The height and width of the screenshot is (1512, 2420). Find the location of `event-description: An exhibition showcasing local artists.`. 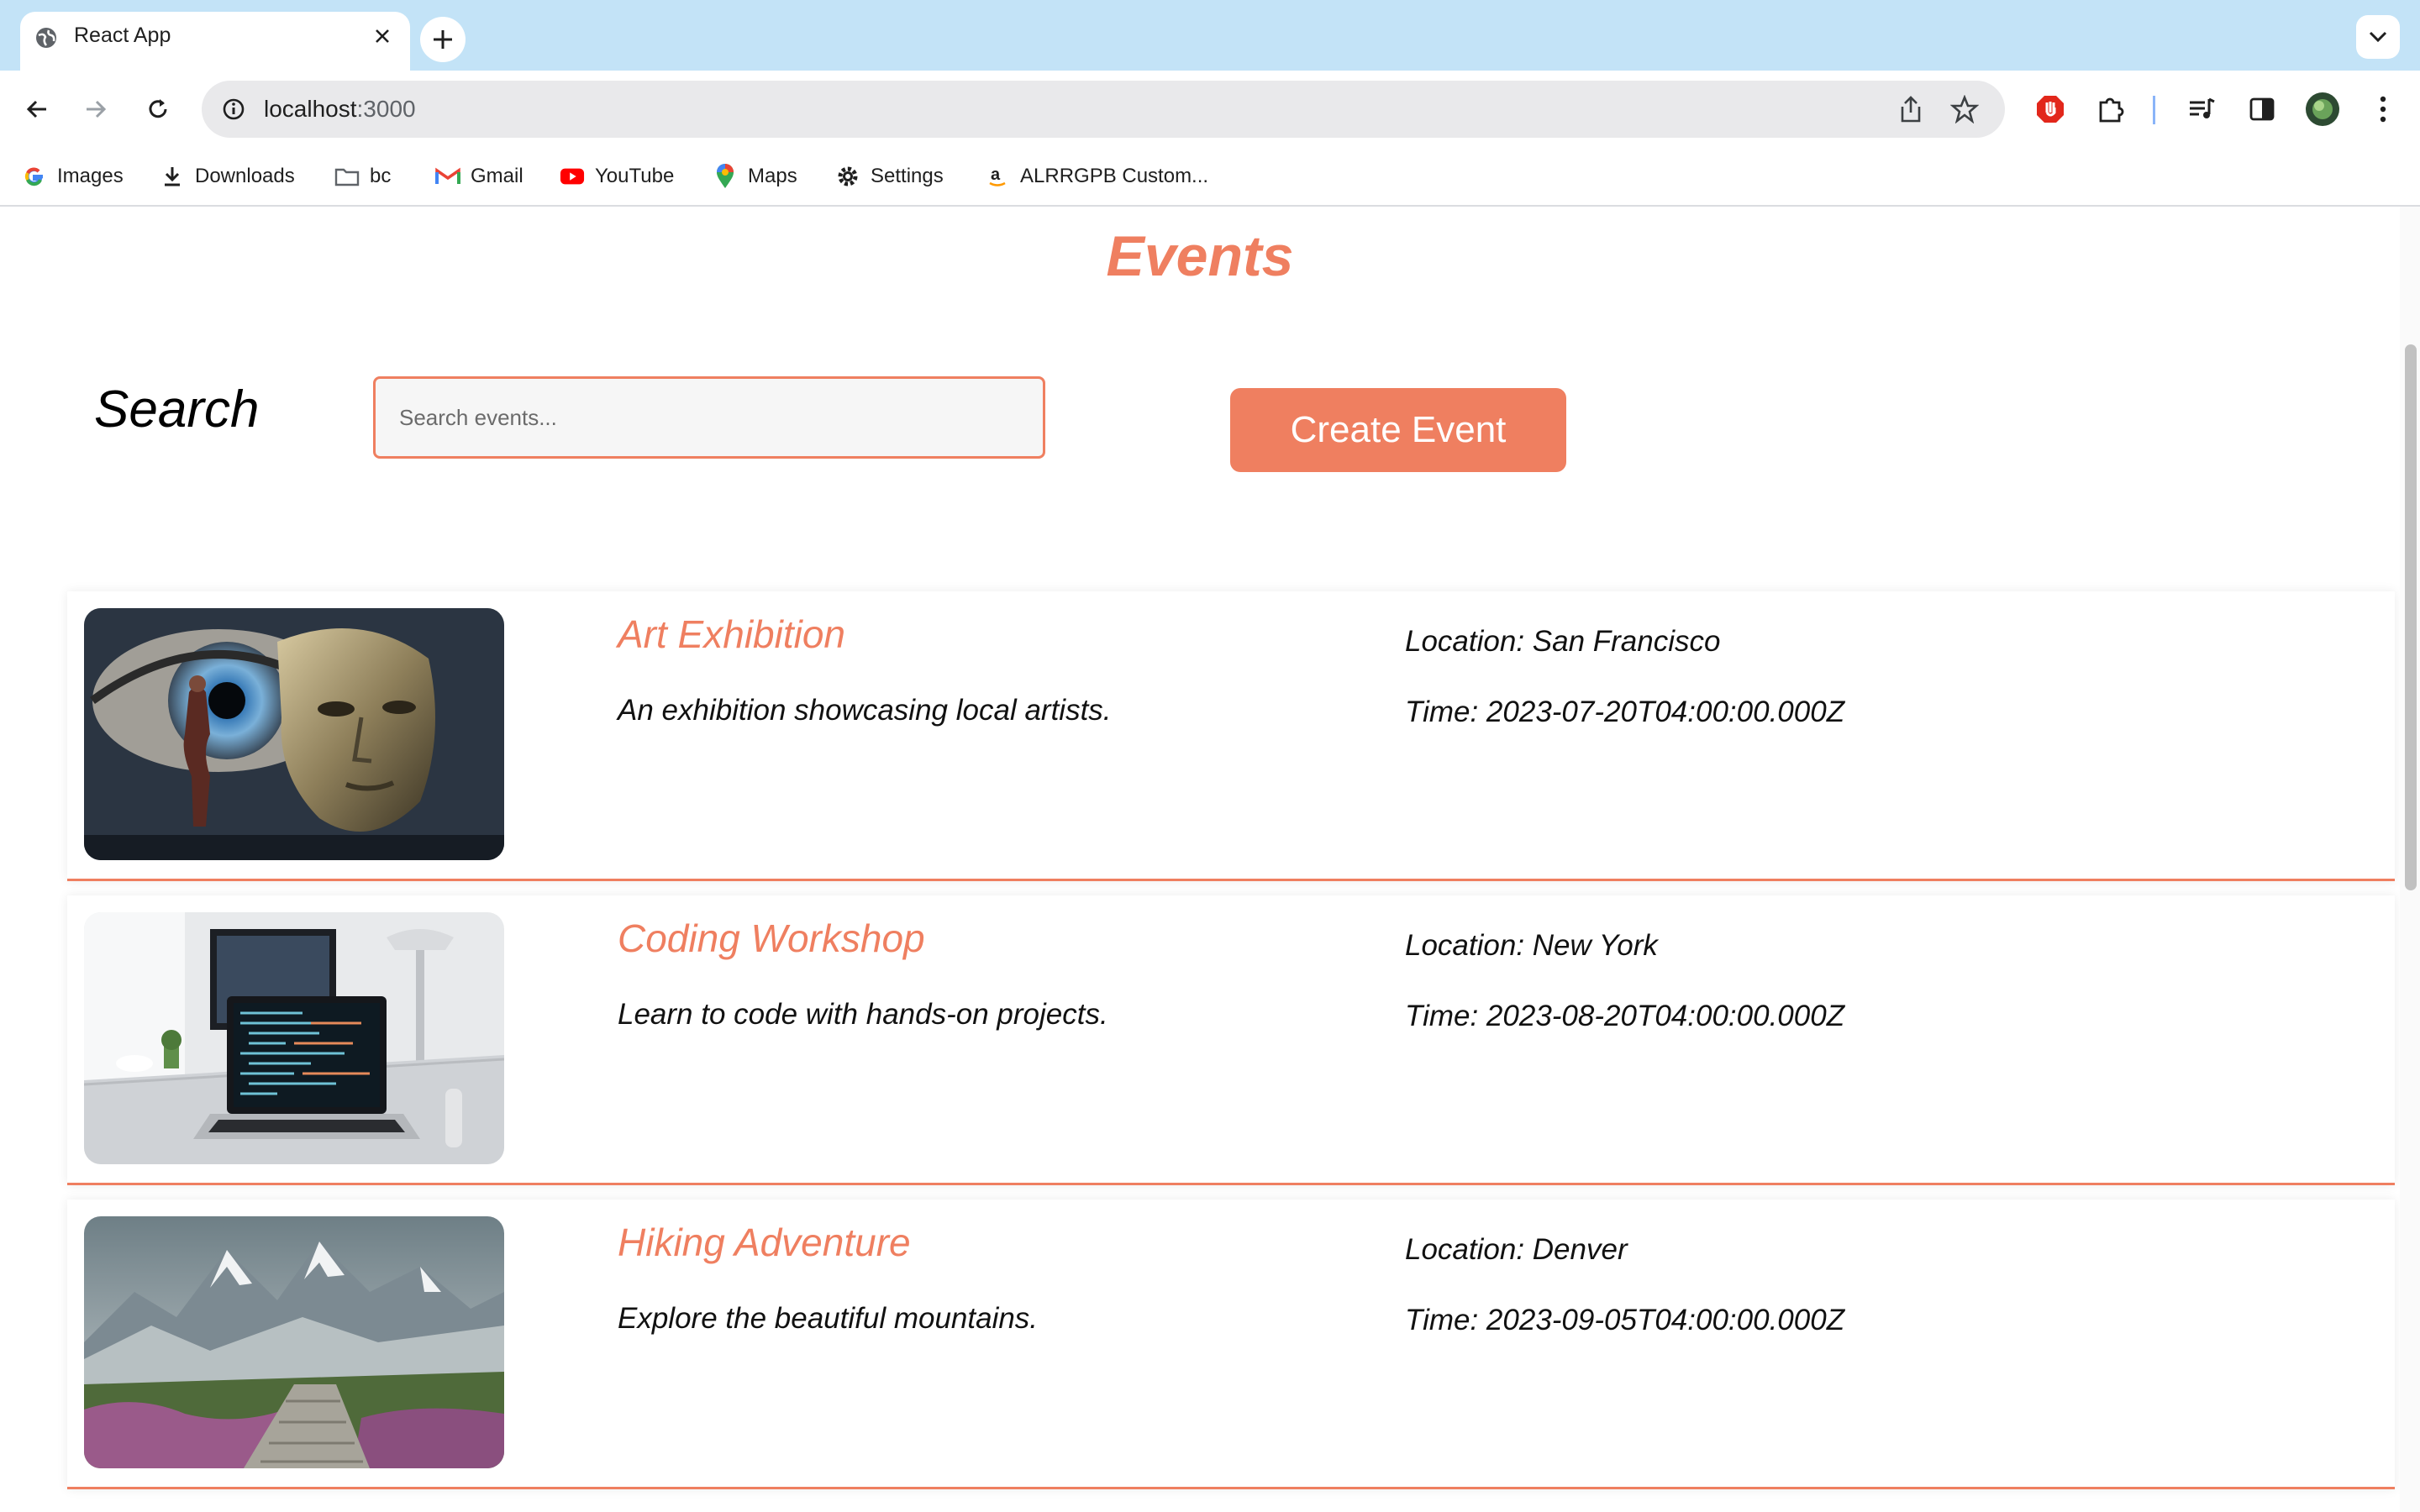

event-description: An exhibition showcasing local artists. is located at coordinates (865, 710).